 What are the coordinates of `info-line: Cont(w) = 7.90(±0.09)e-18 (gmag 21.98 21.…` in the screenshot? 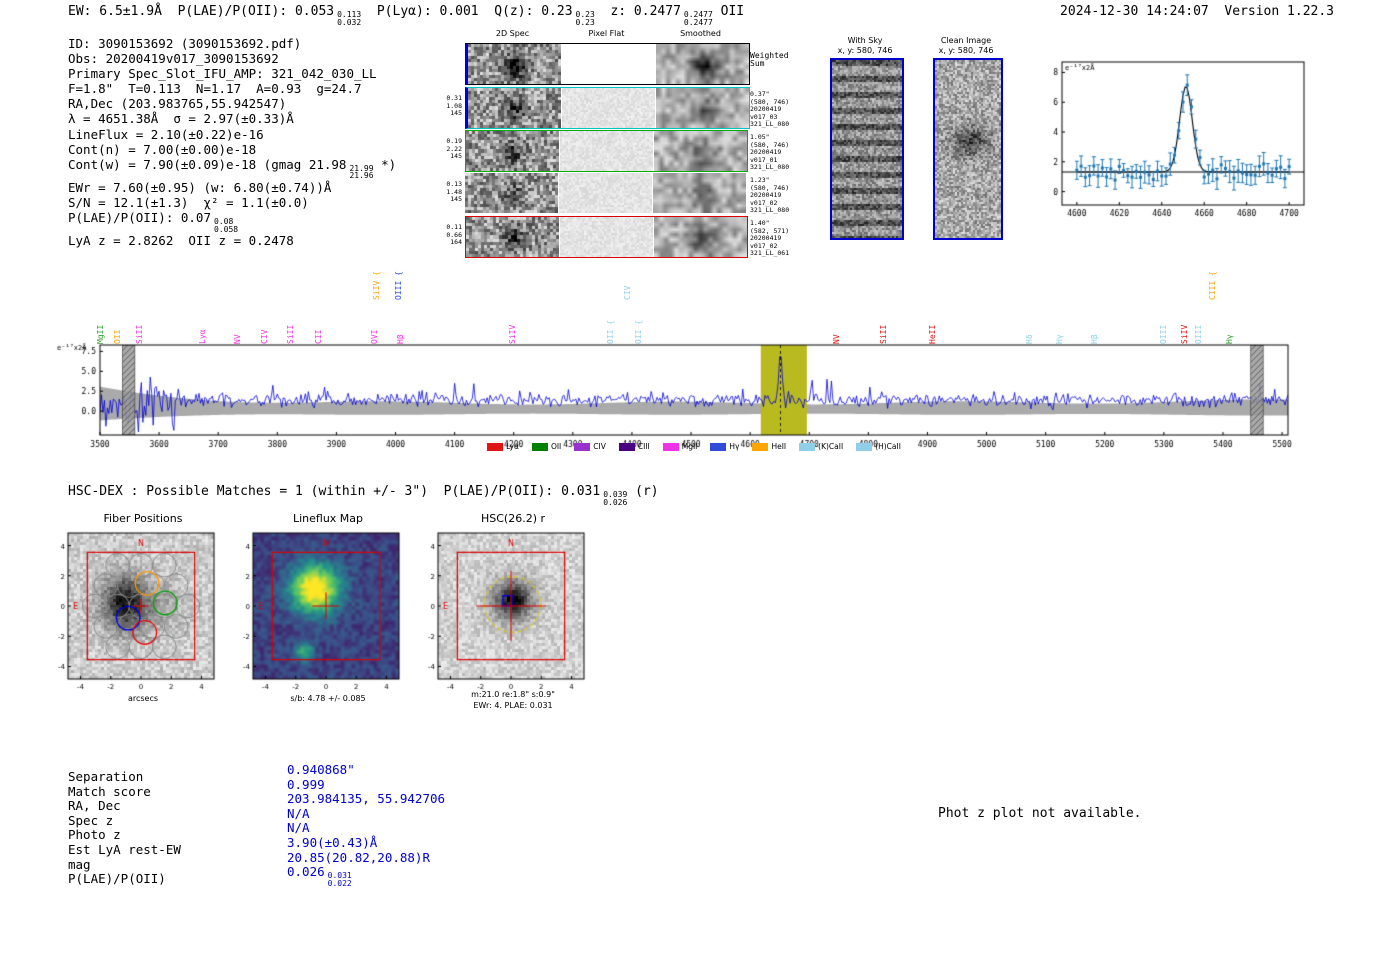 It's located at (232, 168).